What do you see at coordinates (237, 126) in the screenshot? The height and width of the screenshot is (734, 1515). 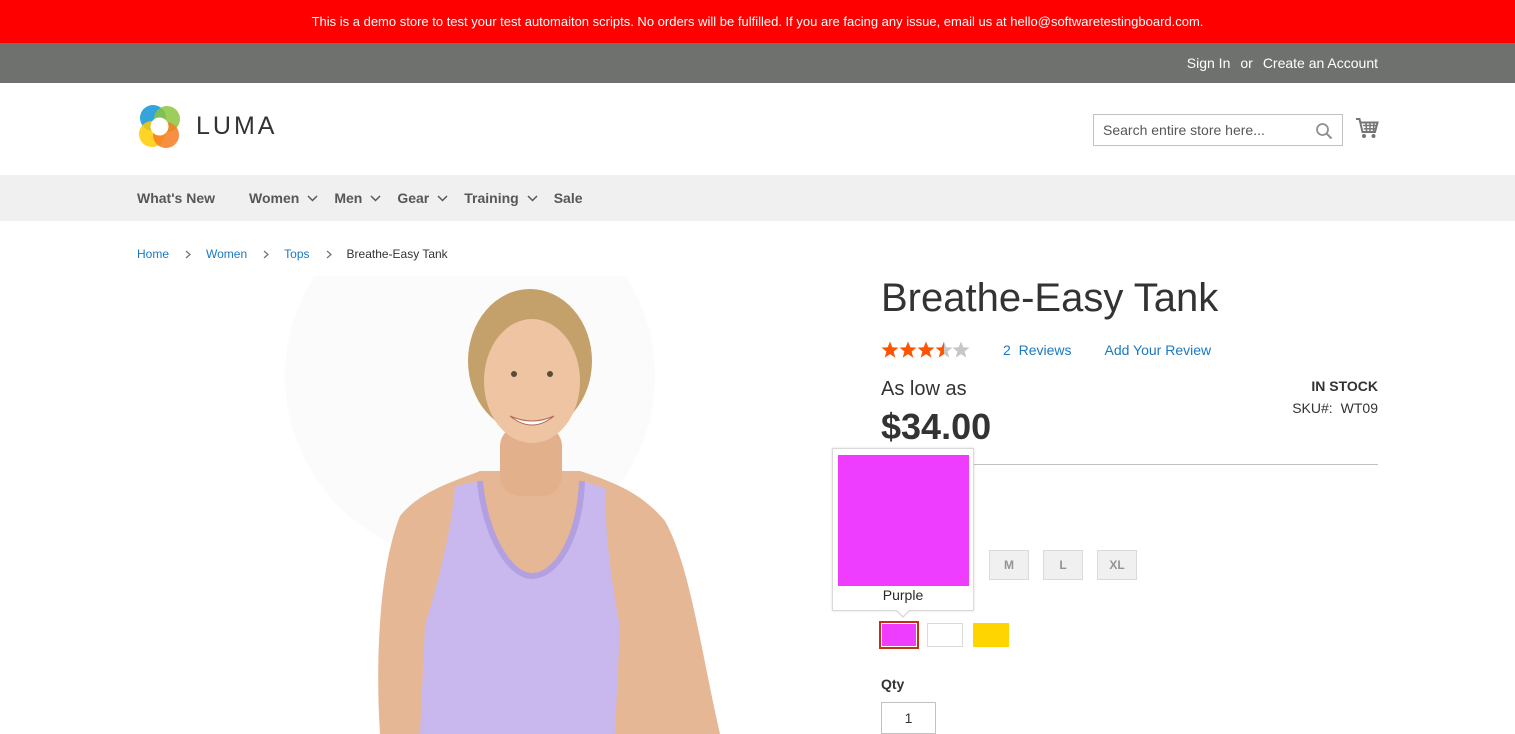 I see `logo-wordmark: LUMA` at bounding box center [237, 126].